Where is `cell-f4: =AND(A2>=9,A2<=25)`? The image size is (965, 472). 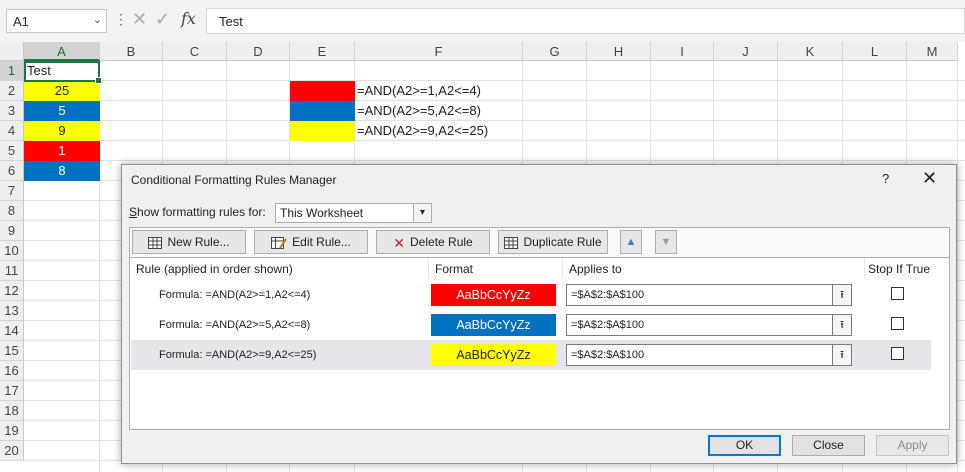
cell-f4: =AND(A2>=9,A2<=25) is located at coordinates (422, 131).